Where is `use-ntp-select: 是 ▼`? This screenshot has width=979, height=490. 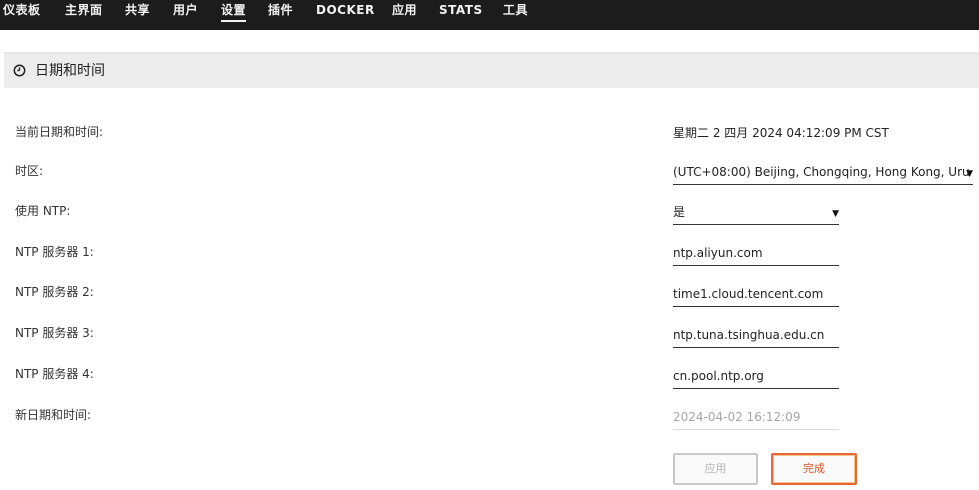
use-ntp-select: 是 ▼ is located at coordinates (756, 212).